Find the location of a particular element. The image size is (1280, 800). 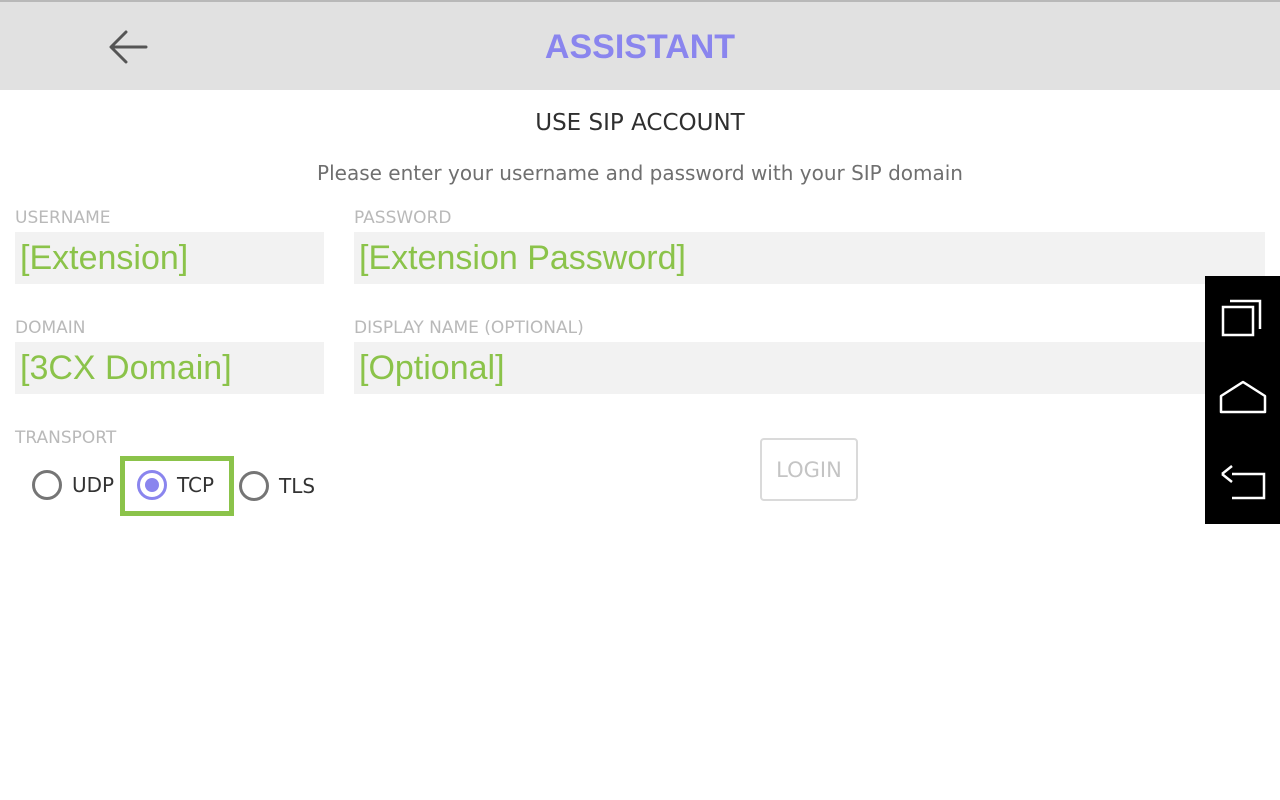

transport-tcp-radio: TCP is located at coordinates (175, 485).